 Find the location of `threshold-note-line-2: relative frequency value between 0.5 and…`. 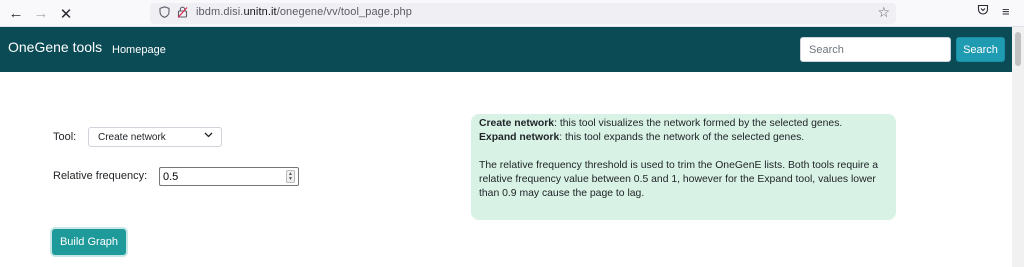

threshold-note-line-2: relative frequency value between 0.5 and… is located at coordinates (677, 179).